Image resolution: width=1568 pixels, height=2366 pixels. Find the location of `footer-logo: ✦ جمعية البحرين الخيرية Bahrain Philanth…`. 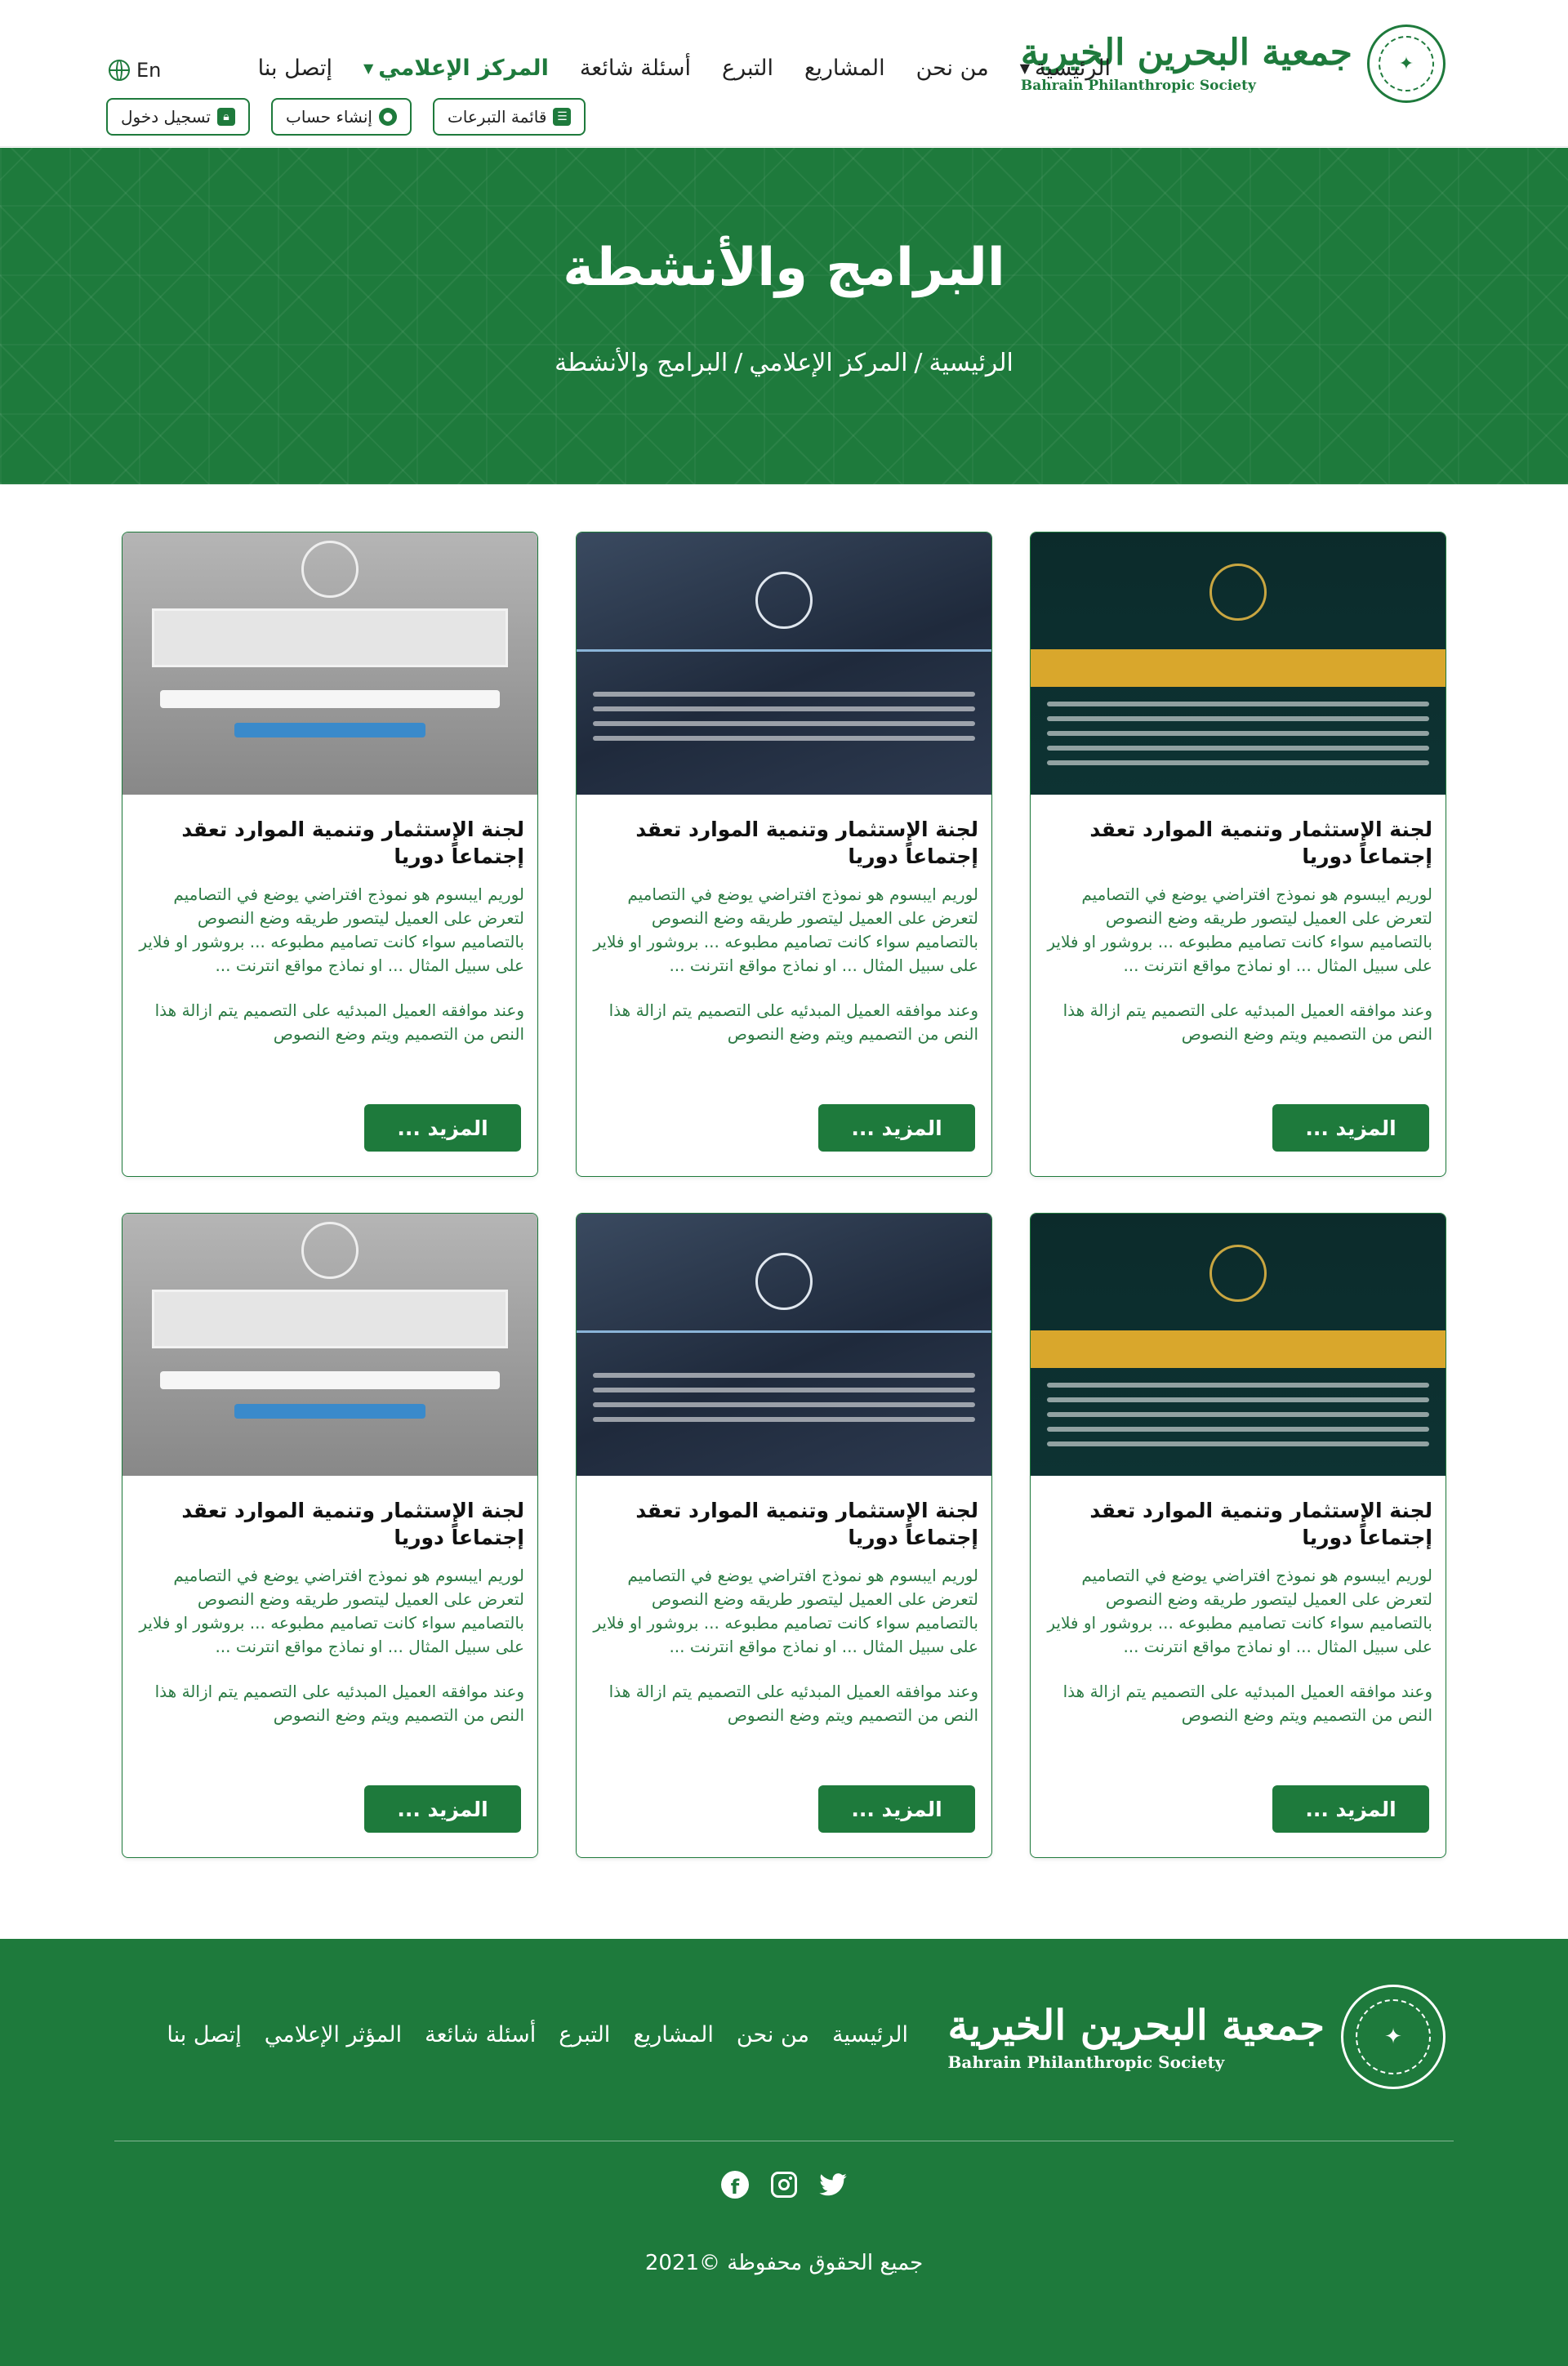

footer-logo: ✦ جمعية البحرين الخيرية Bahrain Philanth… is located at coordinates (1197, 2037).